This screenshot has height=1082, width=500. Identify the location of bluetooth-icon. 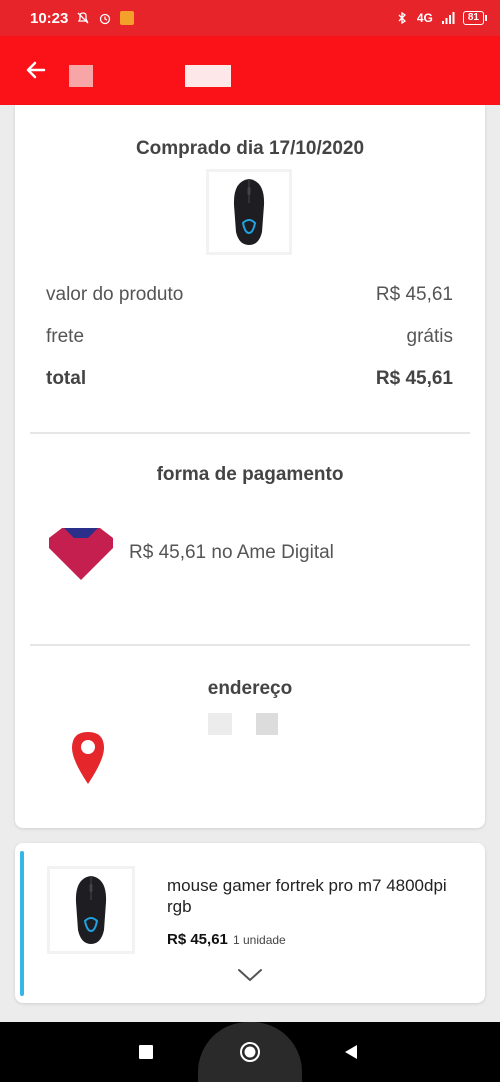
(402, 18).